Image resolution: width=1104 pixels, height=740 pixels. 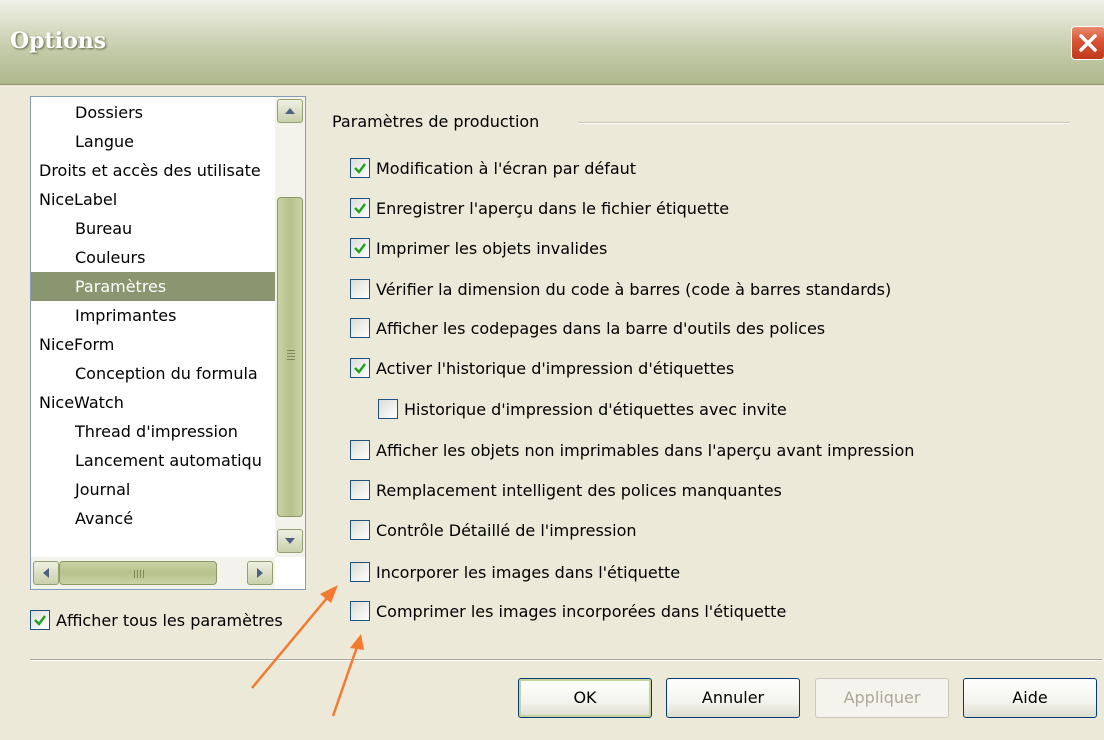 What do you see at coordinates (58, 41) in the screenshot?
I see `window-title: Options` at bounding box center [58, 41].